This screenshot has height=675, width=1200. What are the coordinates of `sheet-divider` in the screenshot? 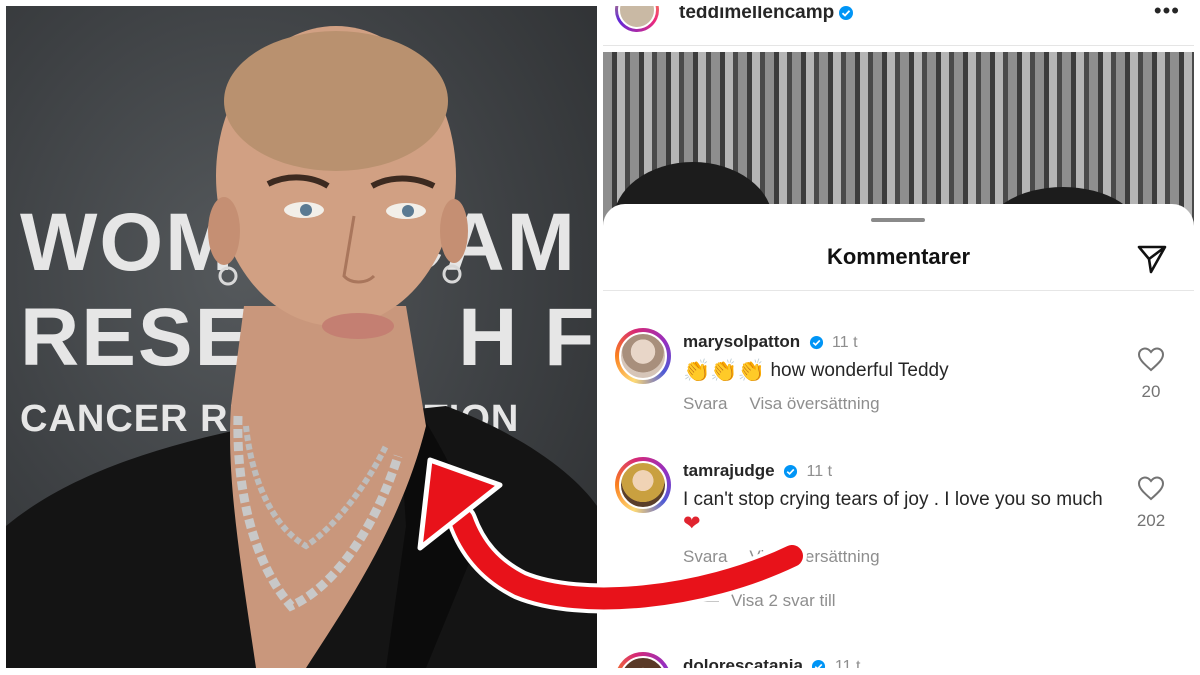 It's located at (898, 290).